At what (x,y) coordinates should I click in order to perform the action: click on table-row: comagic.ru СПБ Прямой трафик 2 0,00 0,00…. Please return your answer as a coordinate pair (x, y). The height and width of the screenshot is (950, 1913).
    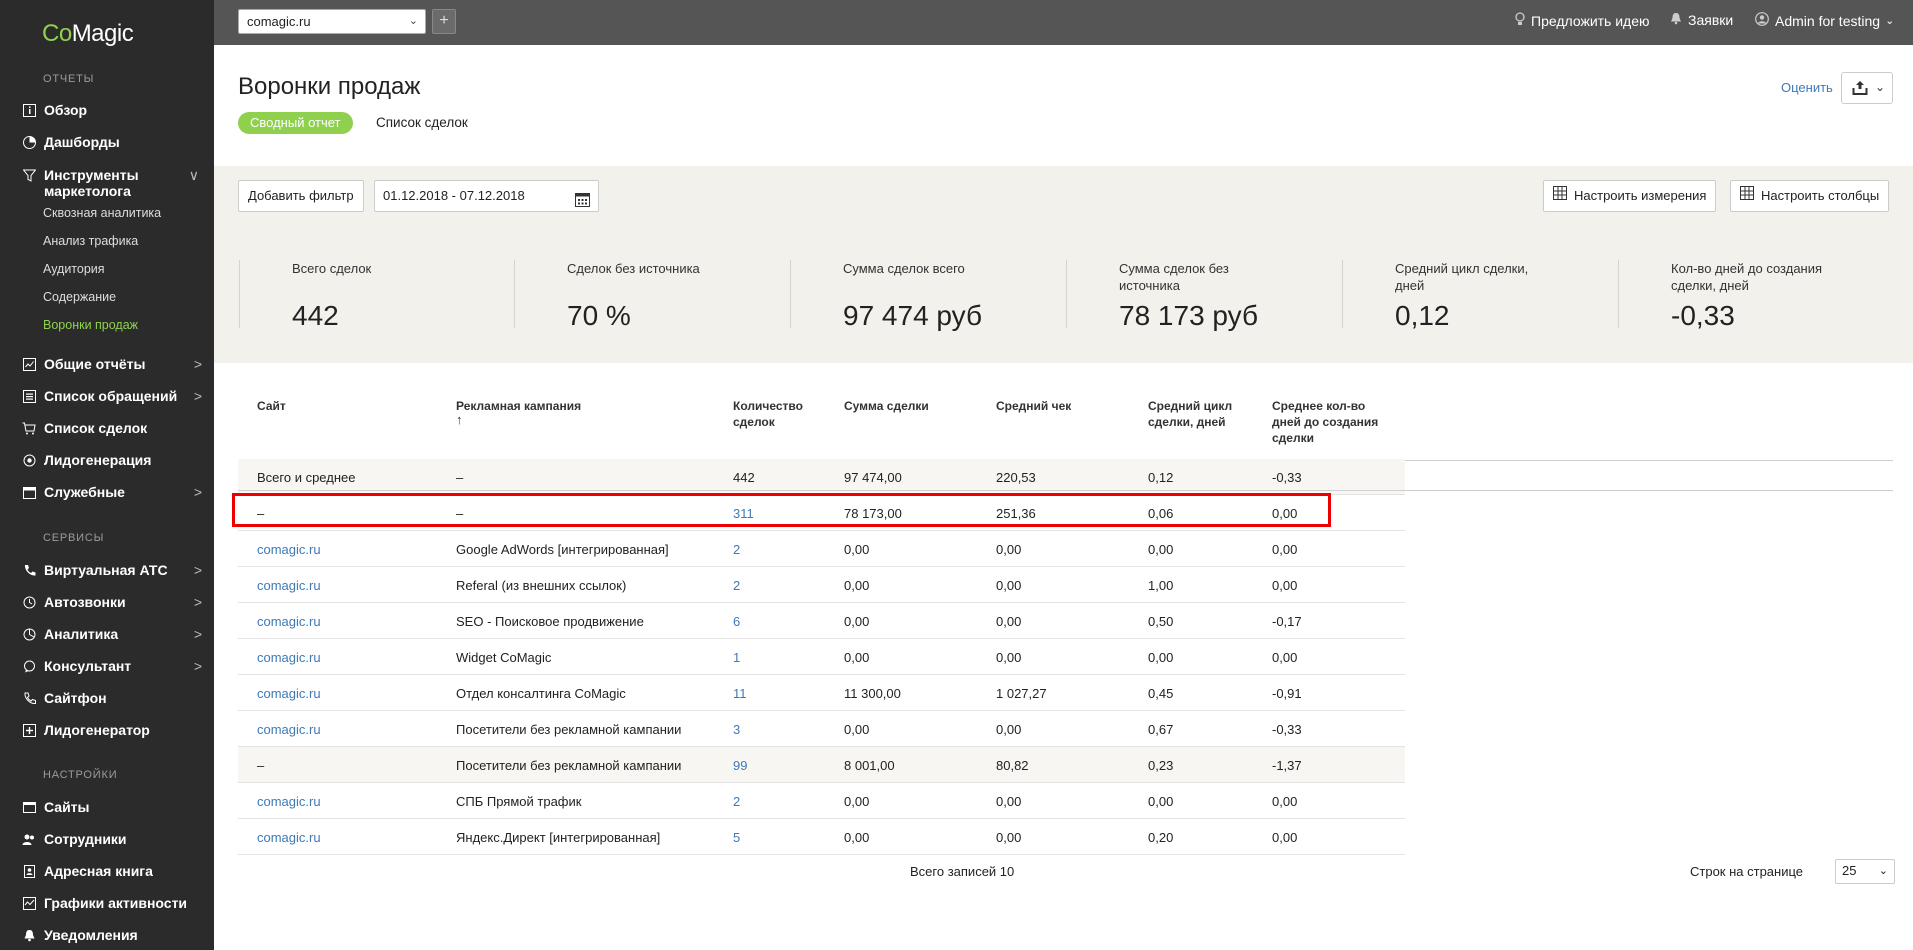
    Looking at the image, I should click on (821, 801).